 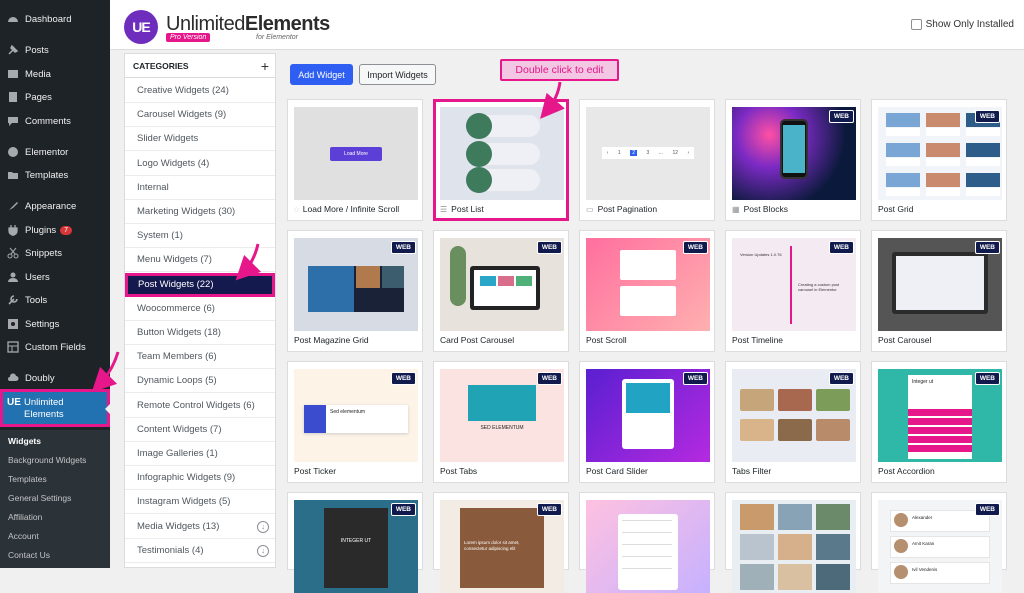 I want to click on import-widgets-button: Import Widgets, so click(x=397, y=74).